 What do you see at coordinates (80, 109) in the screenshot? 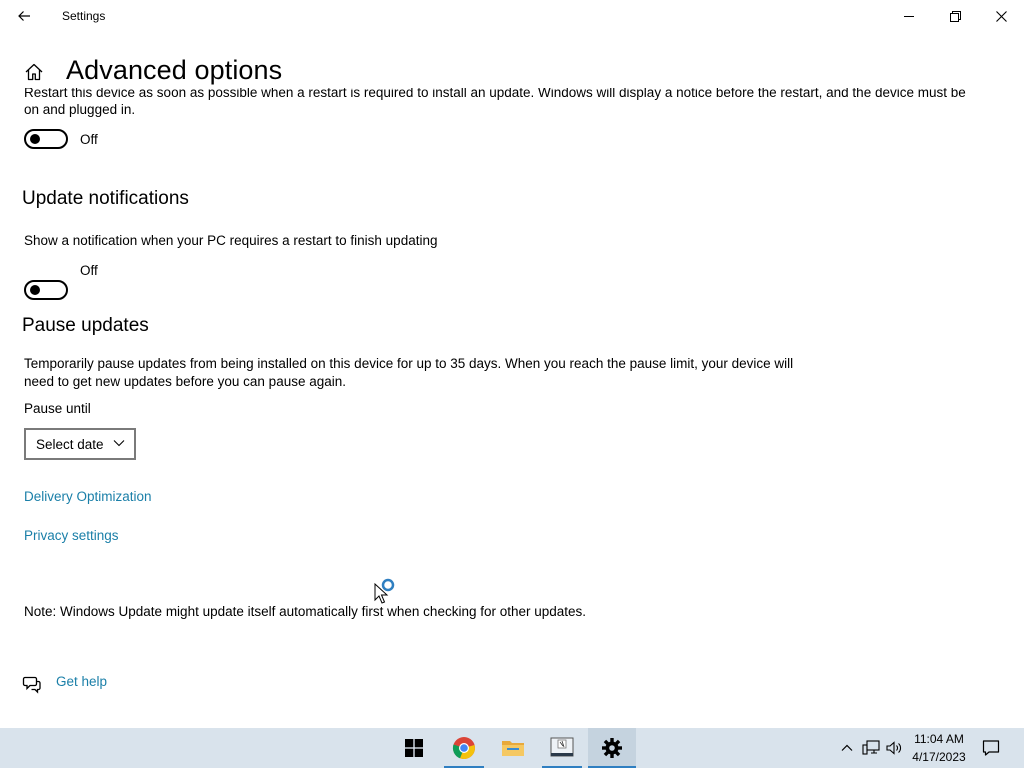
I see `restart-description-line2: on and plugged in.` at bounding box center [80, 109].